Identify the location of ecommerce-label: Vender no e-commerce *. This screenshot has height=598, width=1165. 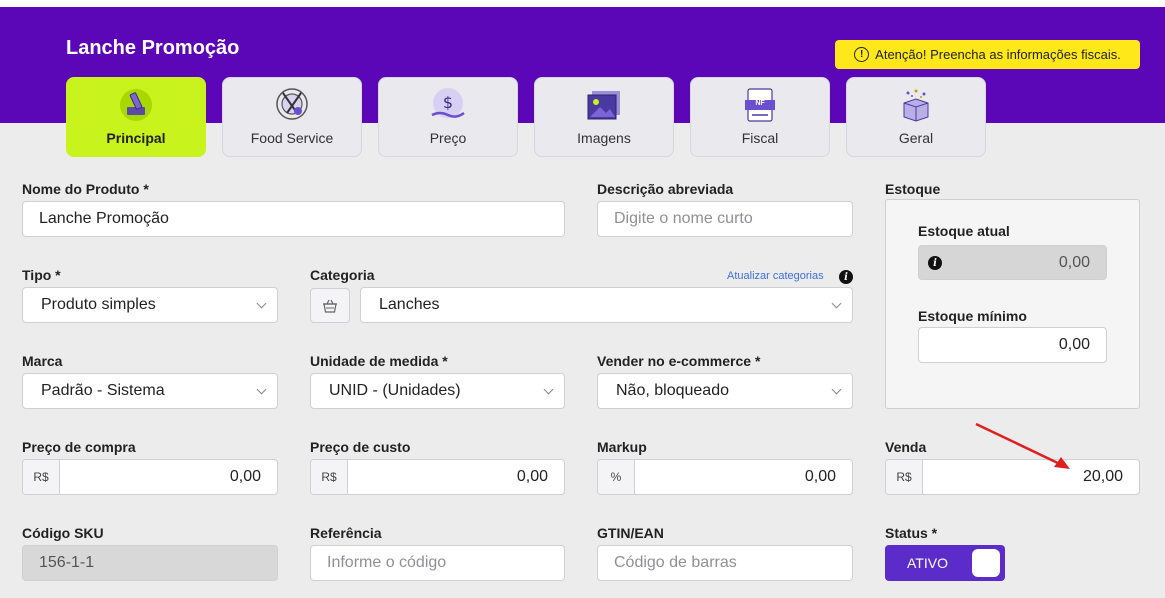
(679, 361).